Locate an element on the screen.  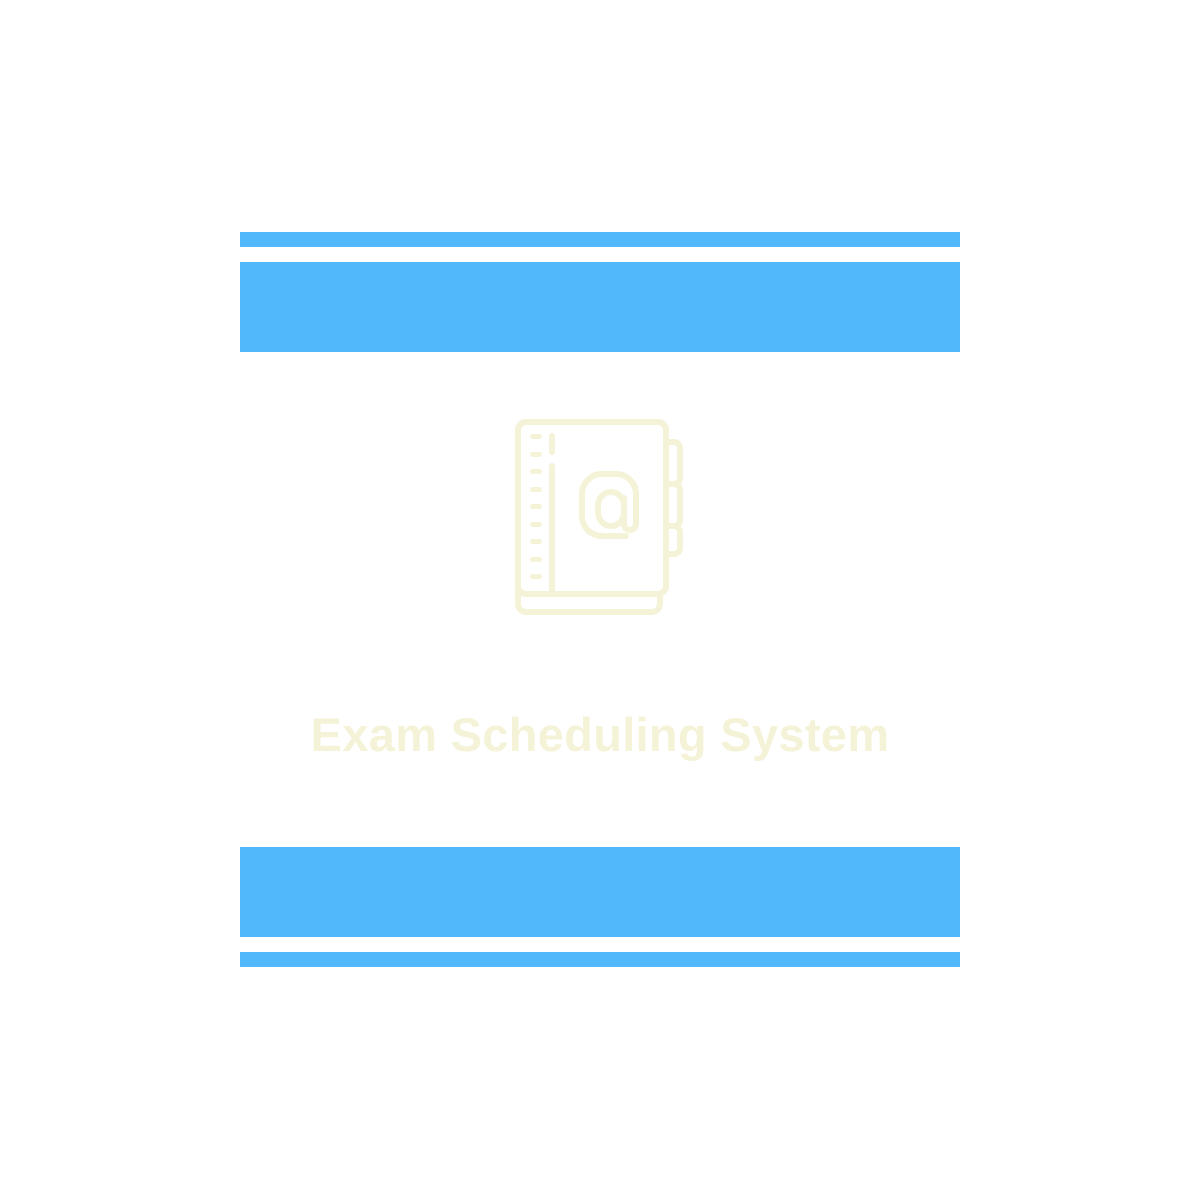
top-thick-stripe is located at coordinates (600, 307).